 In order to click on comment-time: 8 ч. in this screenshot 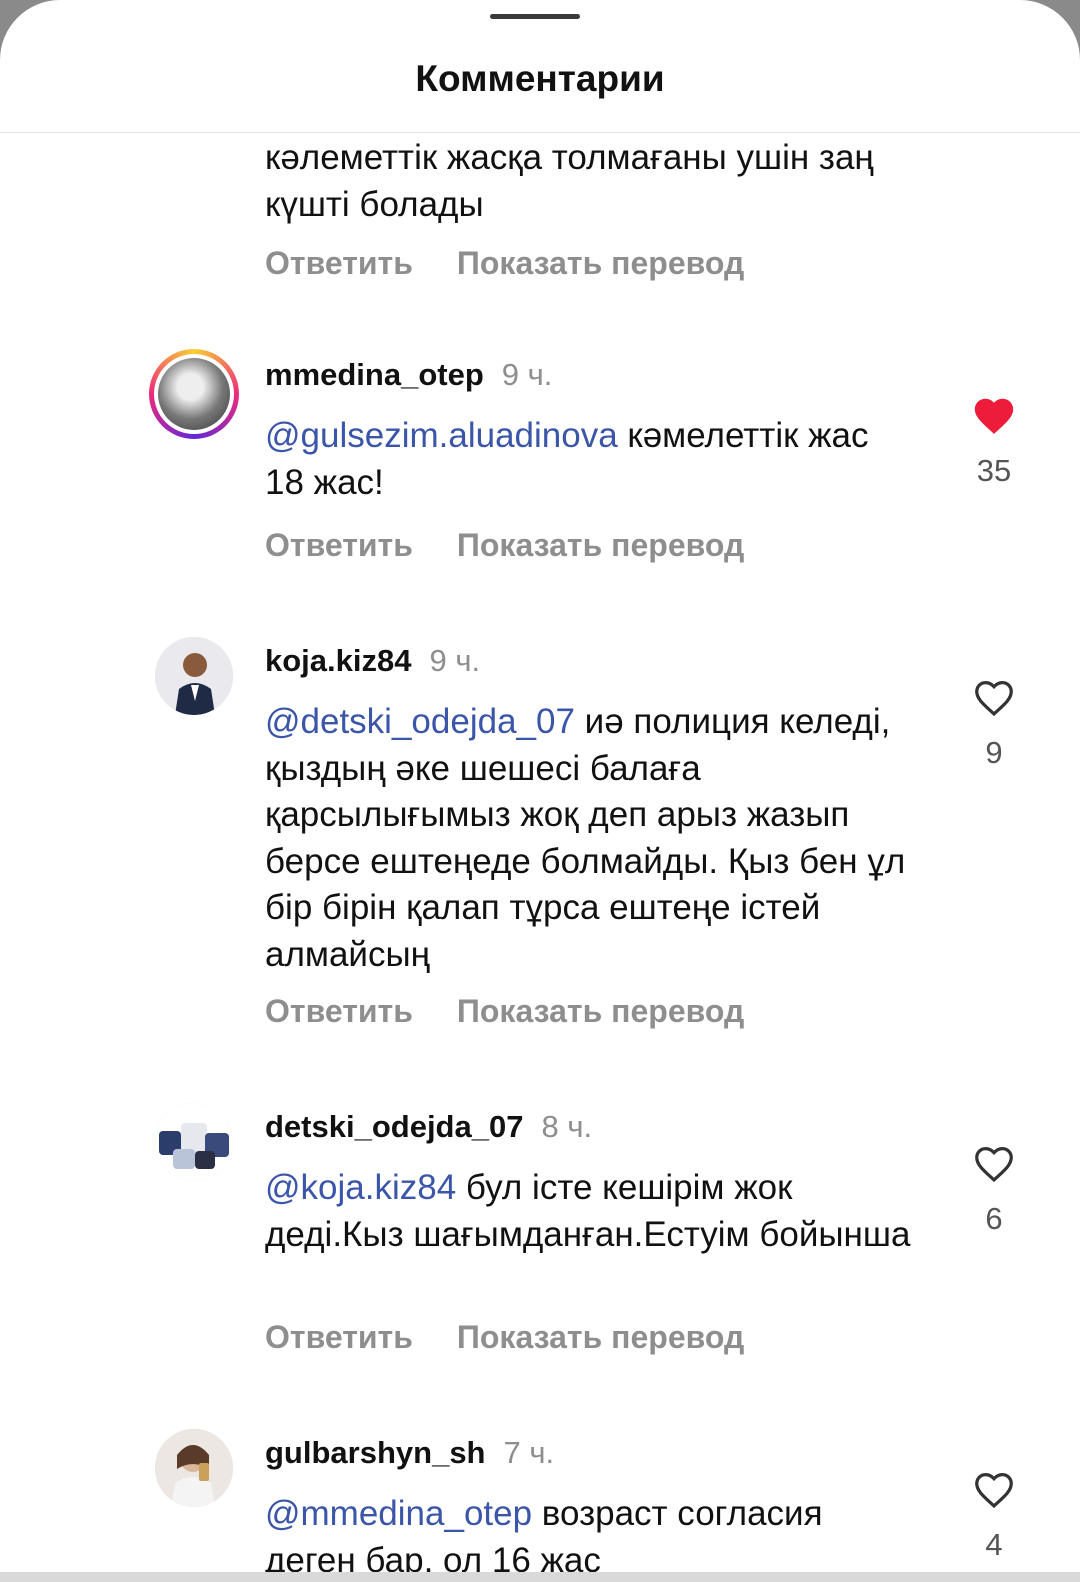, I will do `click(567, 1126)`.